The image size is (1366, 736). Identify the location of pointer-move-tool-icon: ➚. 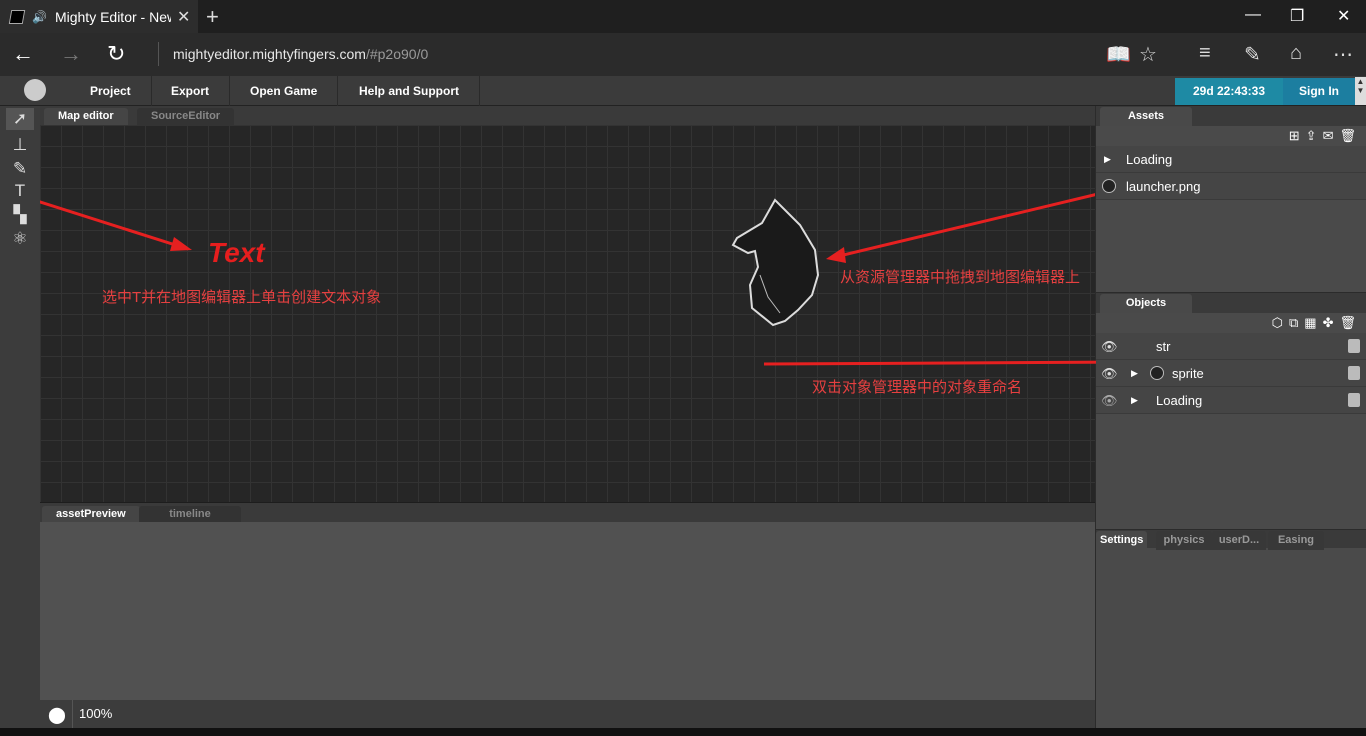
(20, 119).